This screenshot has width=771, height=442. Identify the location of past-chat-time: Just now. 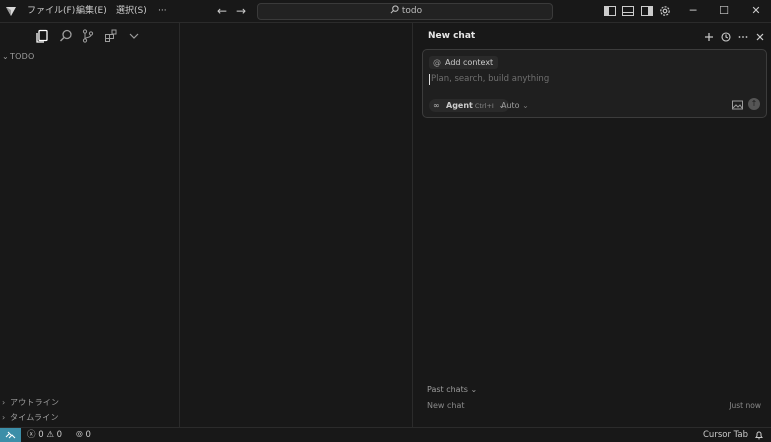
(745, 405).